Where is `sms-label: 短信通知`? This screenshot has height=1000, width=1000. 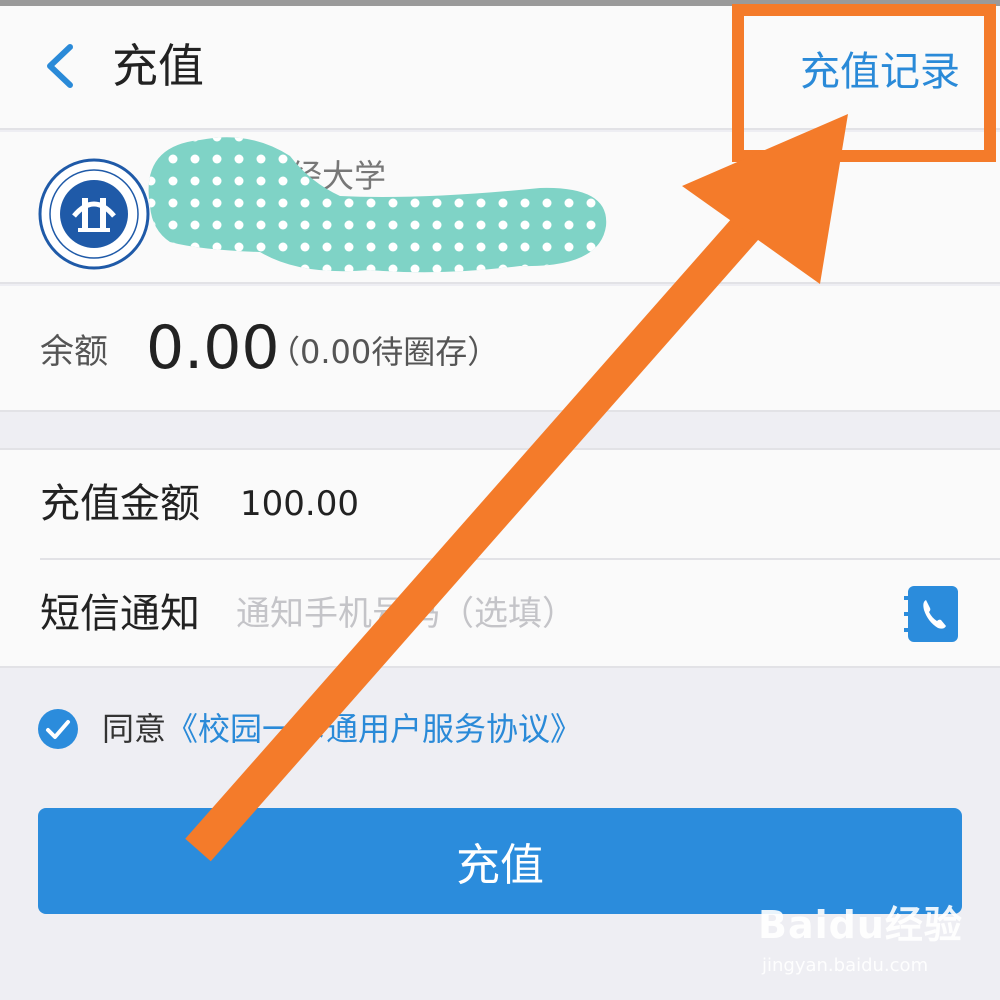
sms-label: 短信通知 is located at coordinates (120, 614).